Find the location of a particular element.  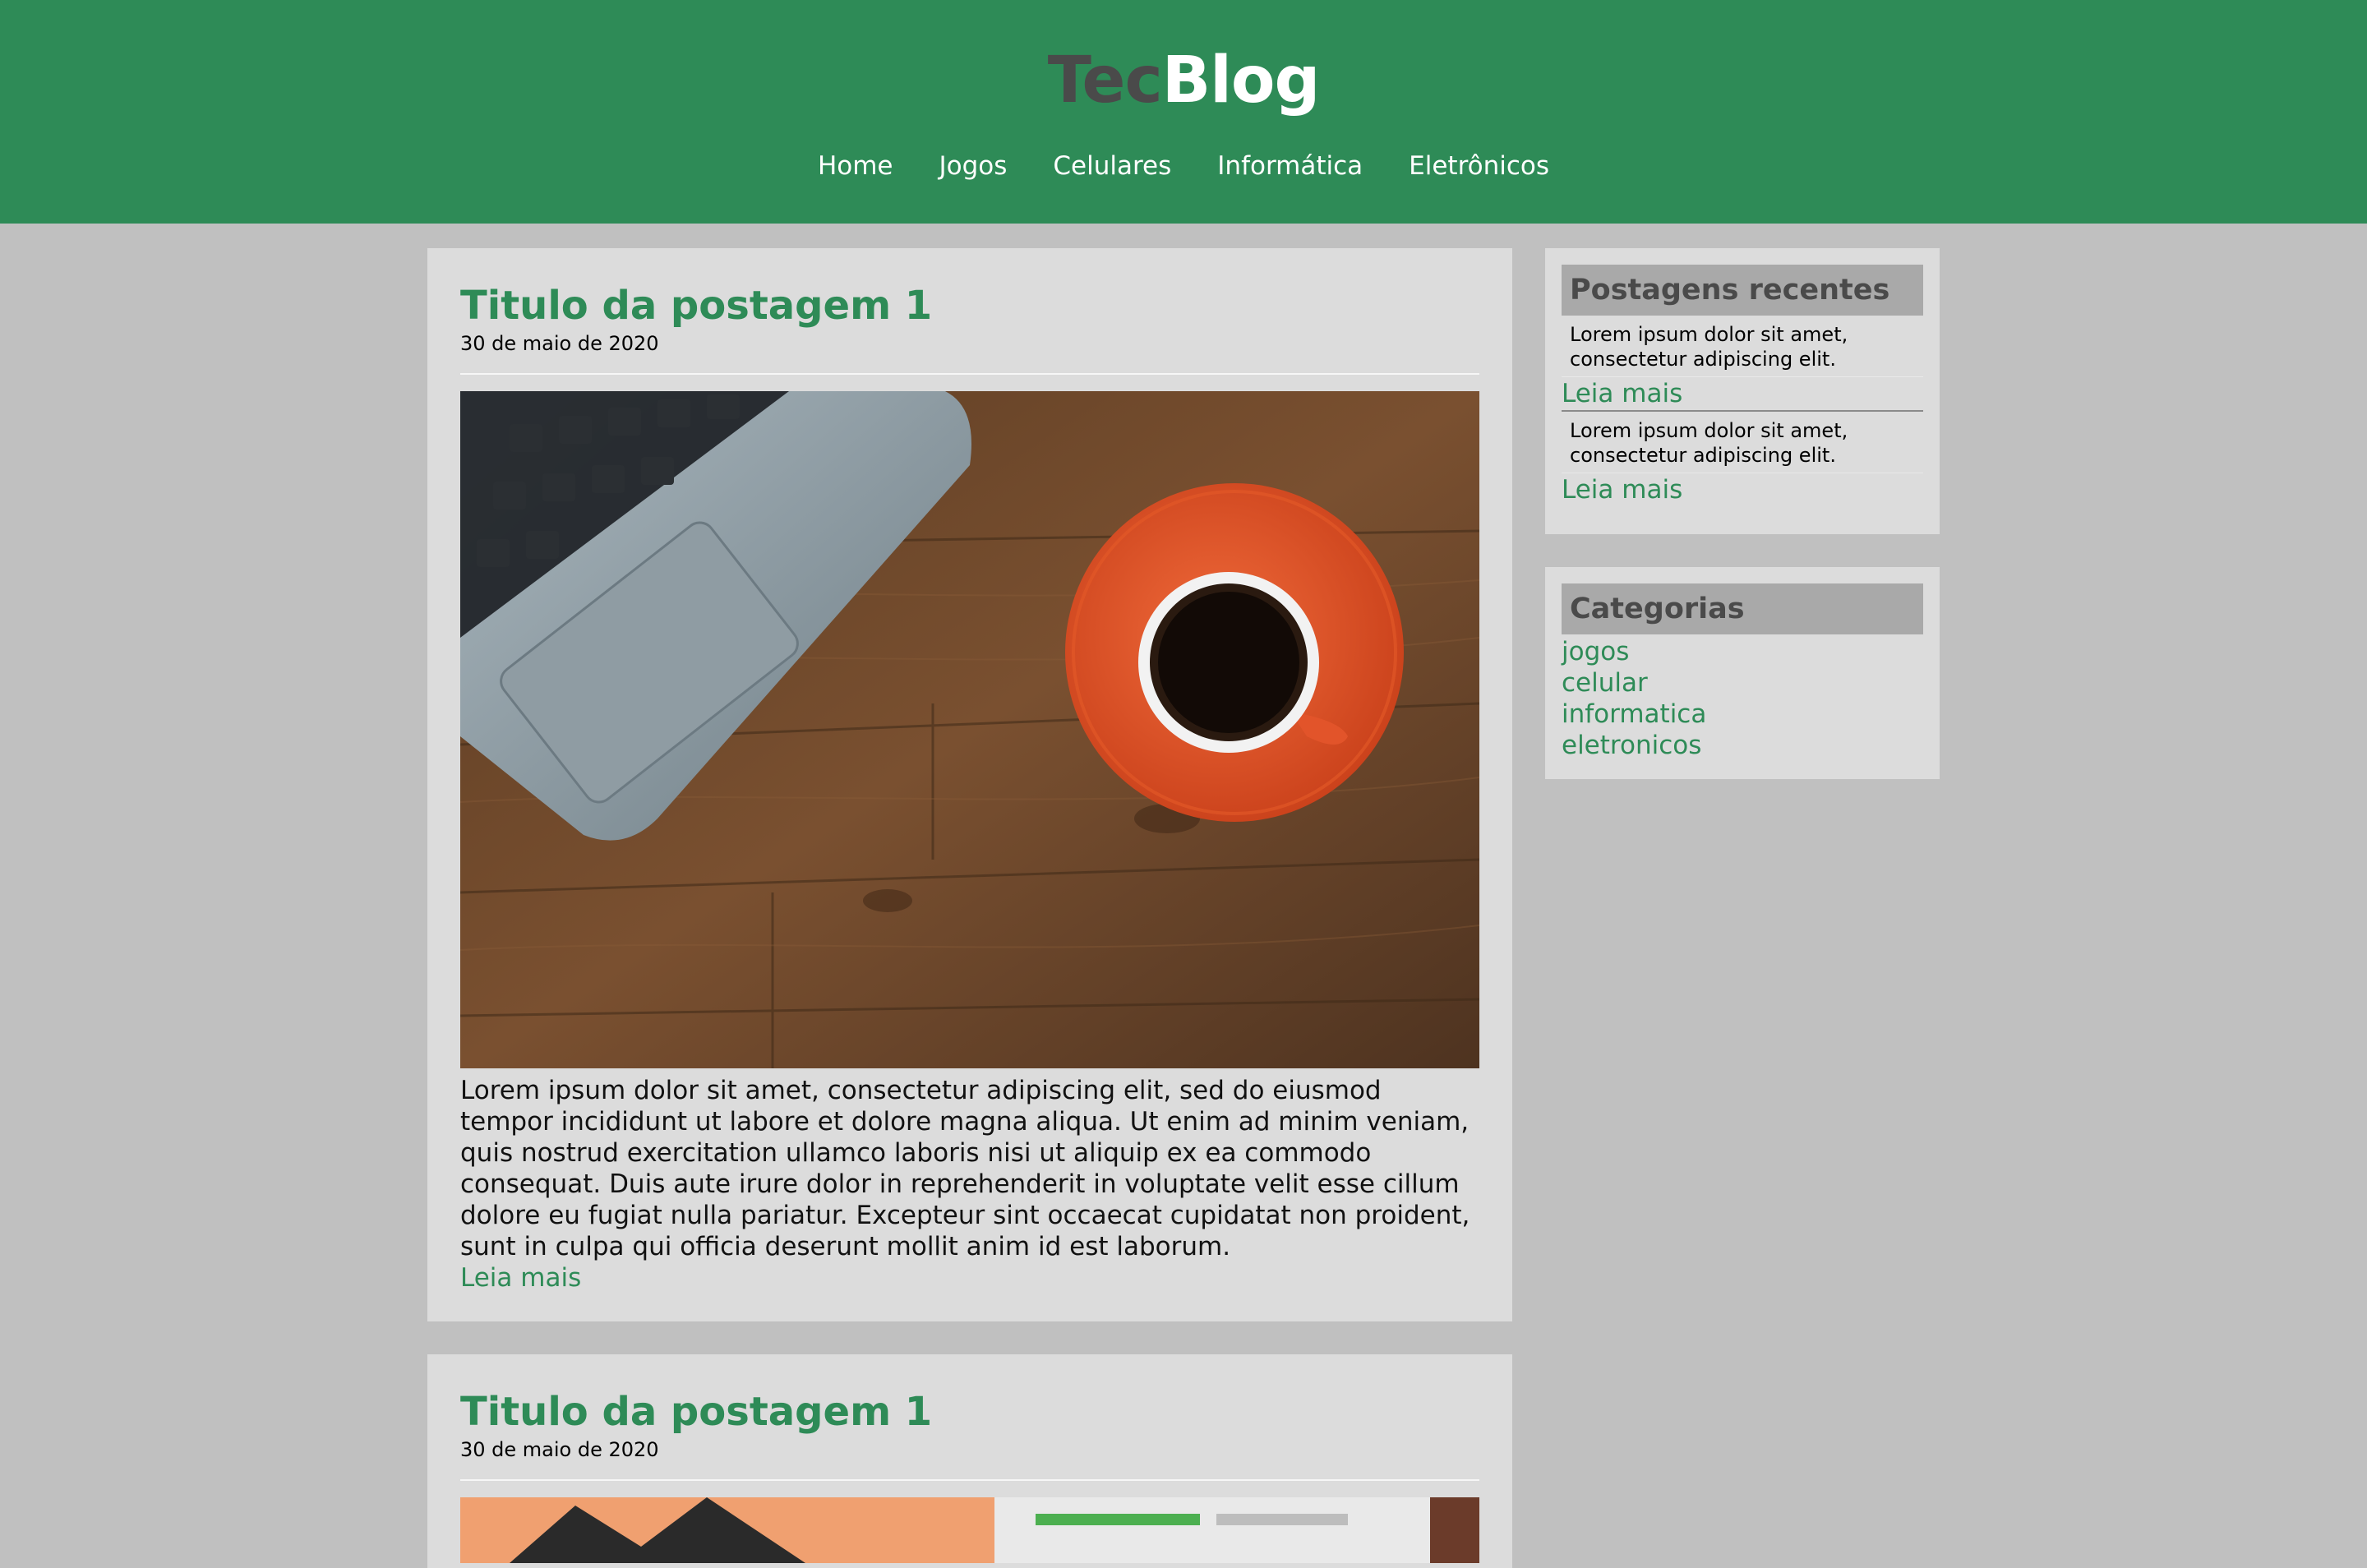

nav-jogos: Jogos is located at coordinates (974, 166).